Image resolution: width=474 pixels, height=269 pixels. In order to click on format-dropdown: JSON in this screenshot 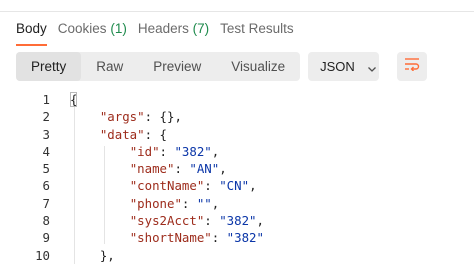, I will do `click(344, 66)`.